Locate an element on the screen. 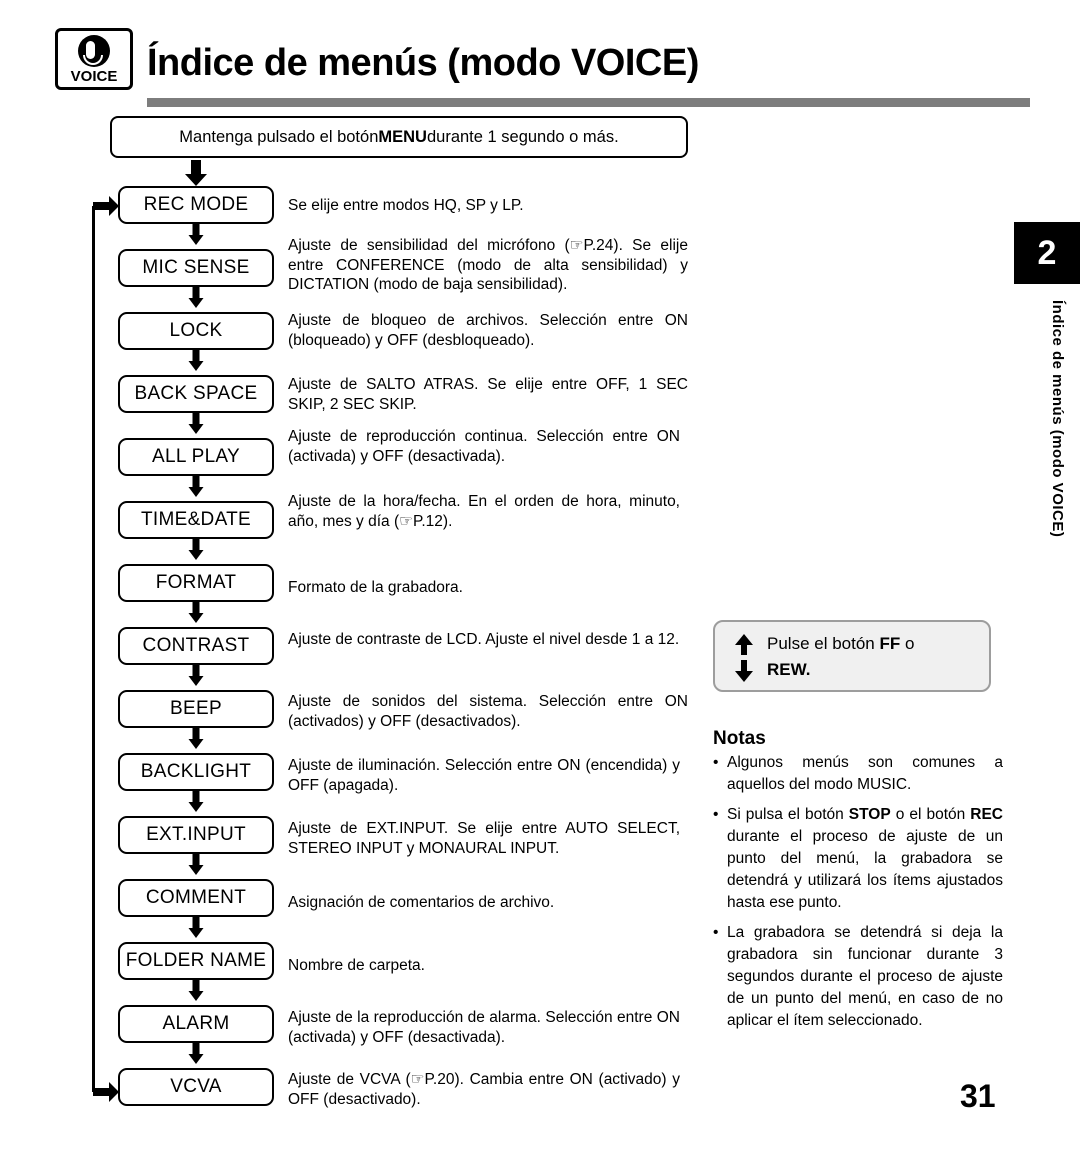  menu-item-folder-name: FOLDER NAME is located at coordinates (196, 971).